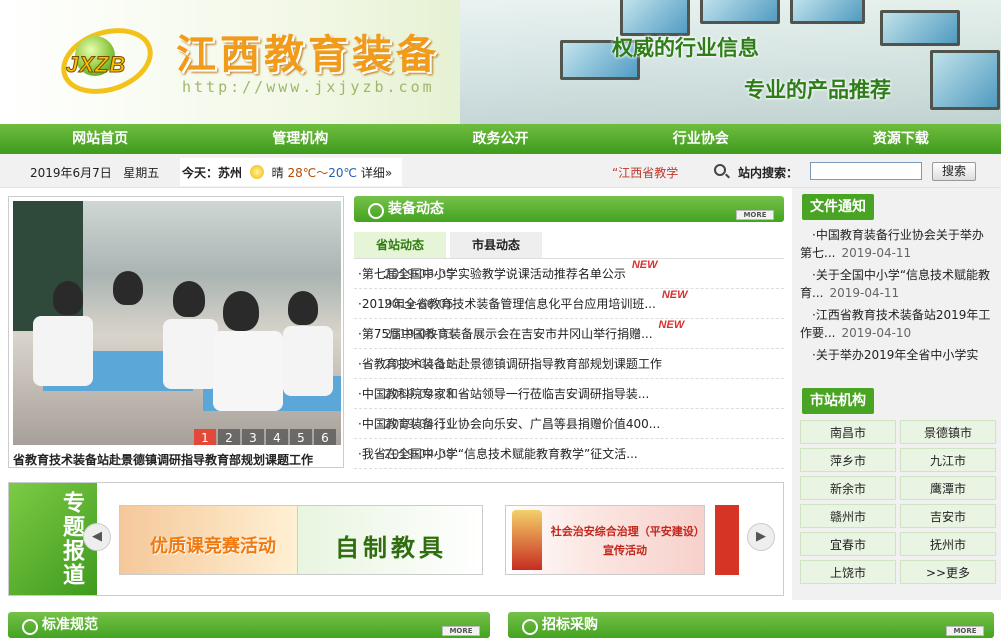 This screenshot has width=1001, height=642. What do you see at coordinates (569, 394) in the screenshot?
I see `news-item: ·中国教科院专家和省站领导一行莅临吉安调研指导装... 2019-04-18` at bounding box center [569, 394].